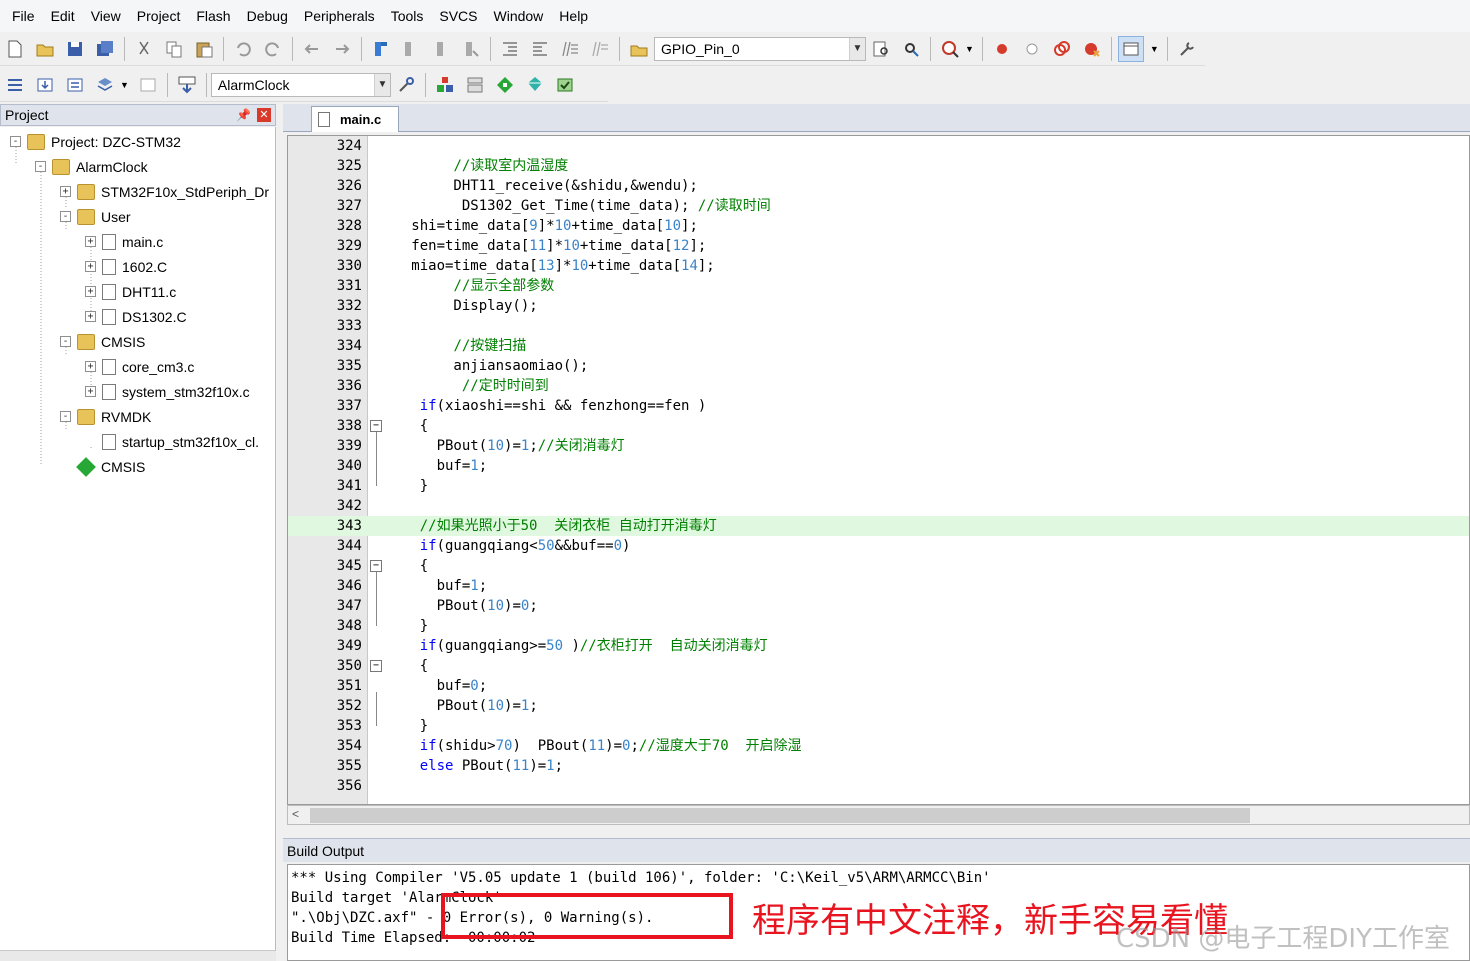  What do you see at coordinates (878, 266) in the screenshot?
I see `code-line: 330 miao=time_data[13]*10+time_data[14];` at bounding box center [878, 266].